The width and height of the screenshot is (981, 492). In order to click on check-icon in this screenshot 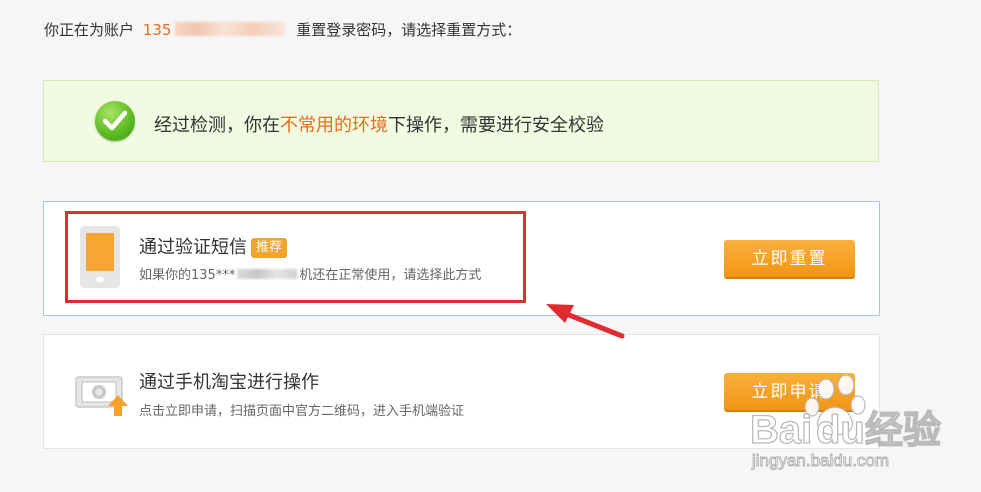, I will do `click(115, 121)`.